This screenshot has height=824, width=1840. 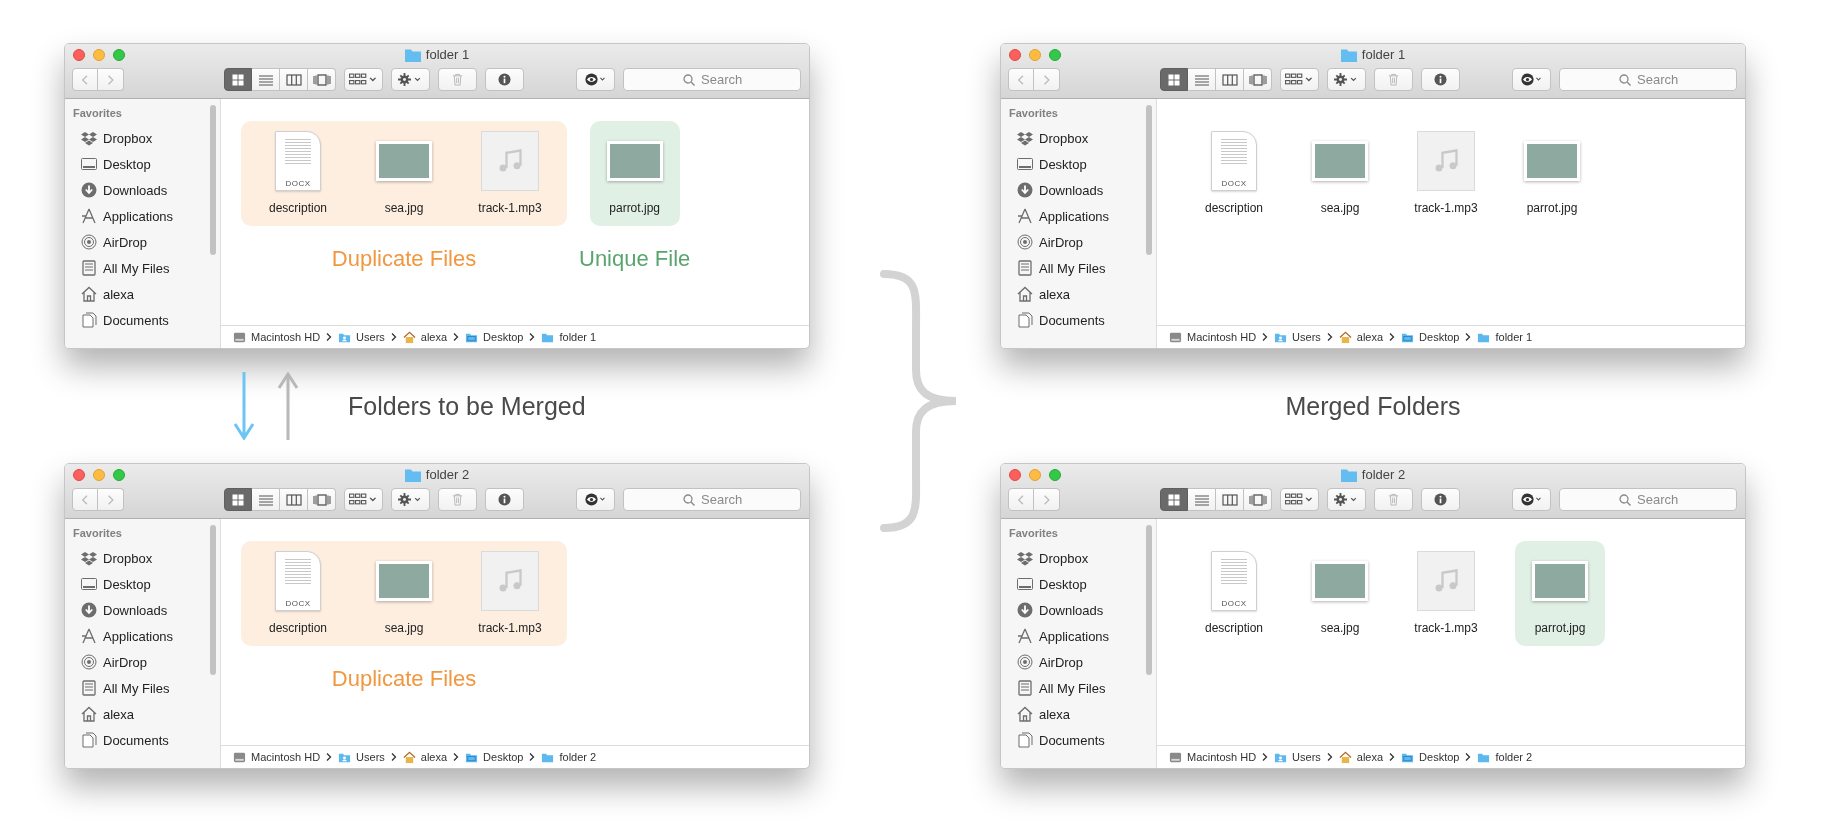 What do you see at coordinates (494, 757) in the screenshot?
I see `path-item: Desktop` at bounding box center [494, 757].